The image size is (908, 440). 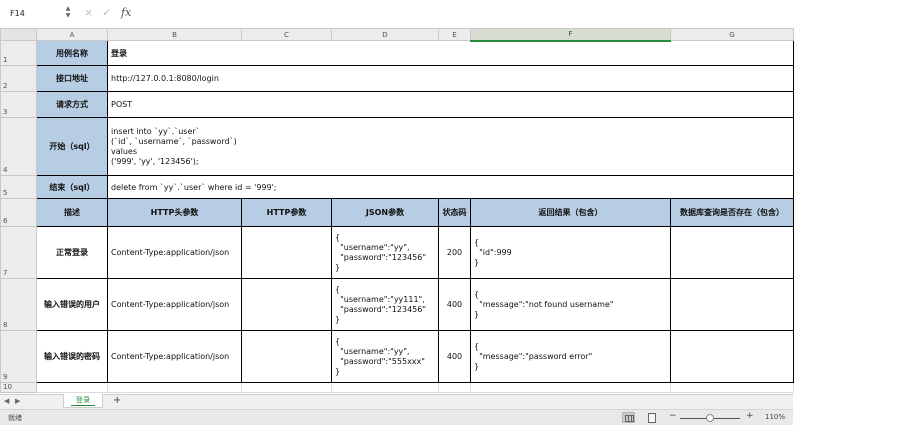 I want to click on column-header-b: B, so click(x=174, y=34).